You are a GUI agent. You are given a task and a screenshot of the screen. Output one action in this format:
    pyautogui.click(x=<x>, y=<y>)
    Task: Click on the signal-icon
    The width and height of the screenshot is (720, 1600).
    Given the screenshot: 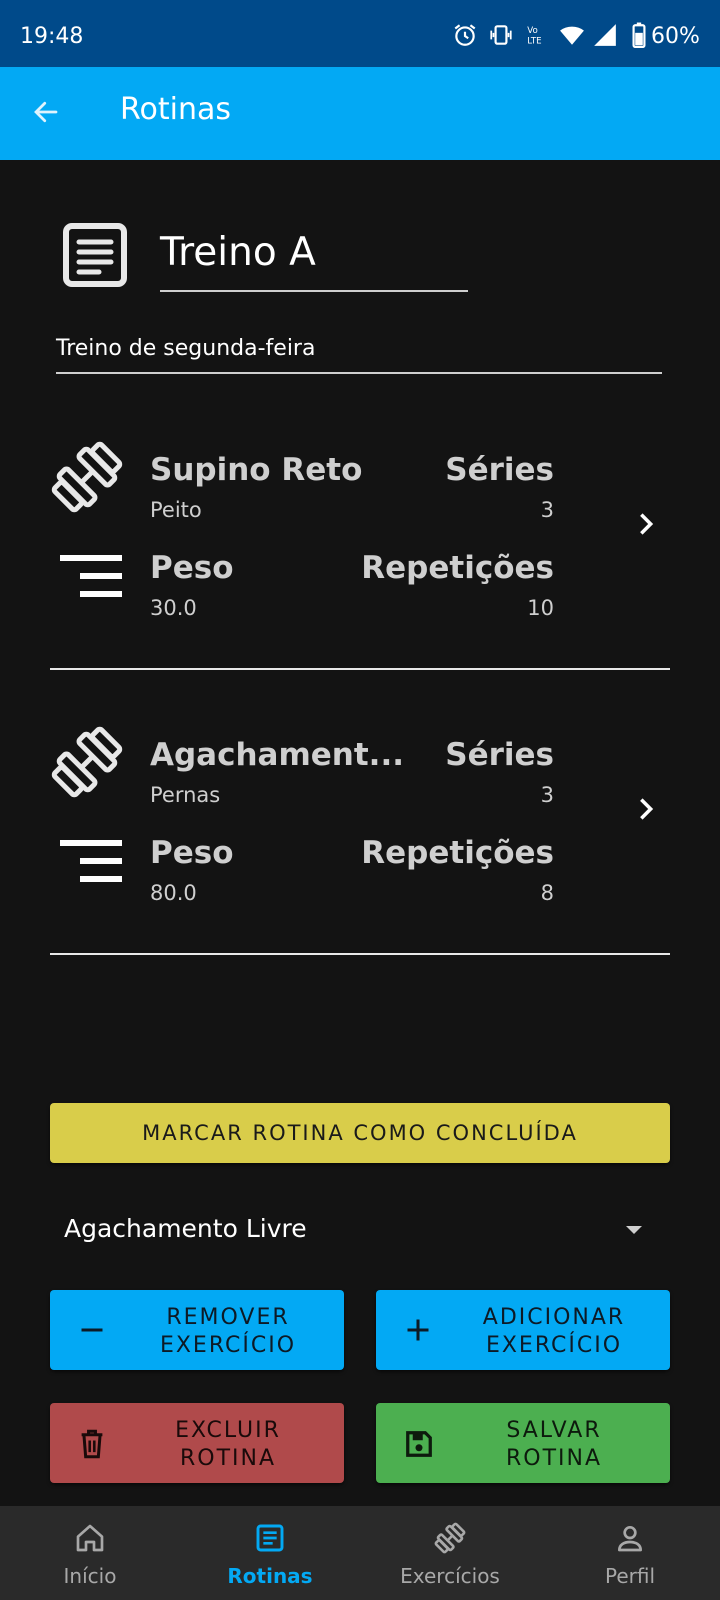 What is the action you would take?
    pyautogui.click(x=605, y=35)
    